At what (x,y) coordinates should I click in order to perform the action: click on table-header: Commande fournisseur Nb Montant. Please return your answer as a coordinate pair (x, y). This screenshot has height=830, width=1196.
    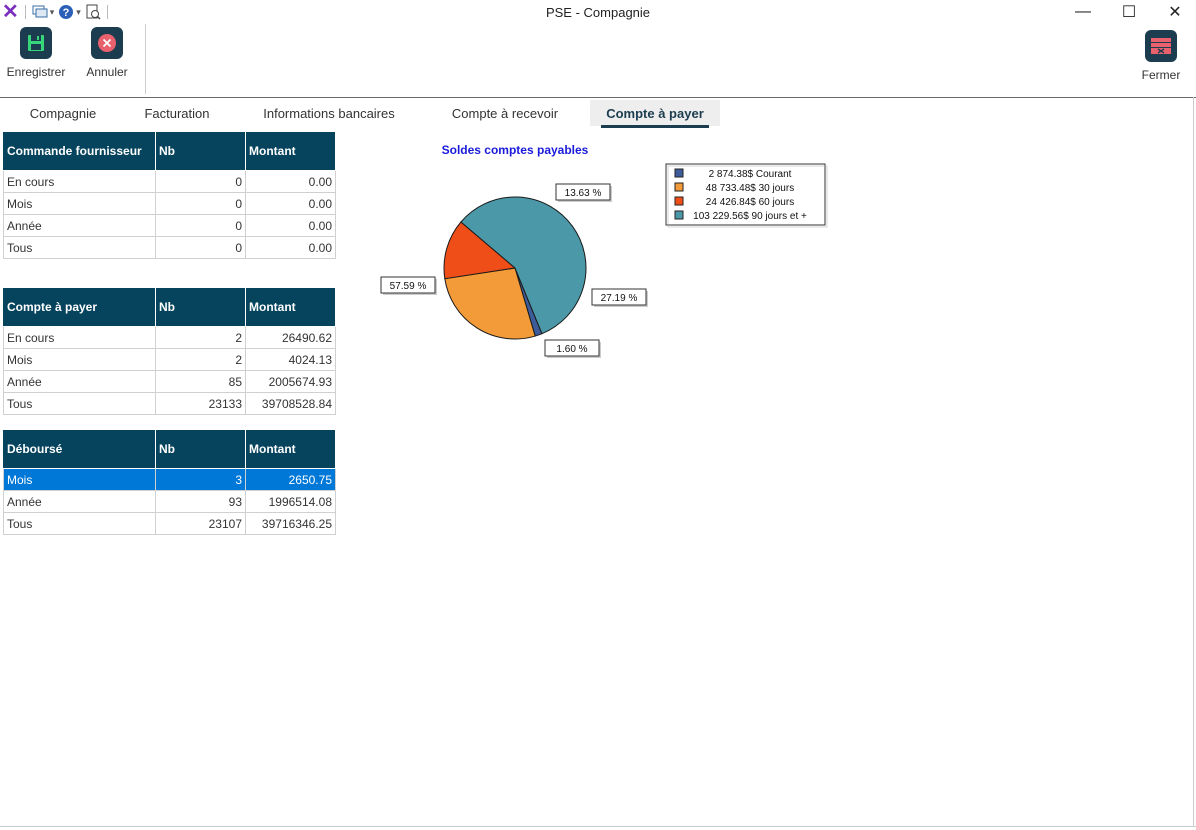
    Looking at the image, I should click on (169, 151).